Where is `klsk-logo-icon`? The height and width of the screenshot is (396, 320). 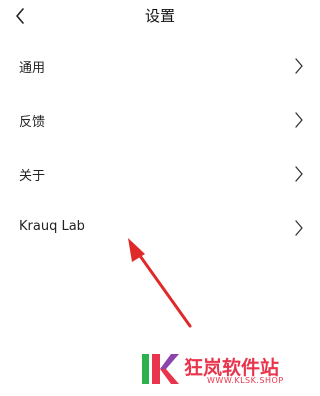
klsk-logo-icon is located at coordinates (160, 369).